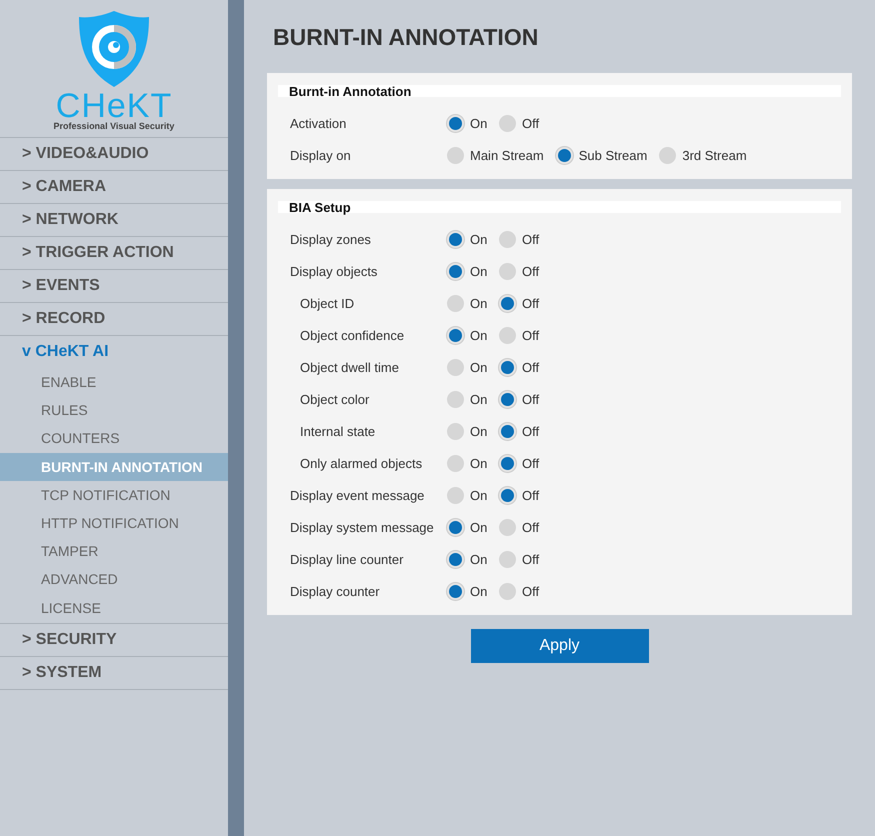  Describe the element at coordinates (337, 431) in the screenshot. I see `setting-label: Internal state` at that location.